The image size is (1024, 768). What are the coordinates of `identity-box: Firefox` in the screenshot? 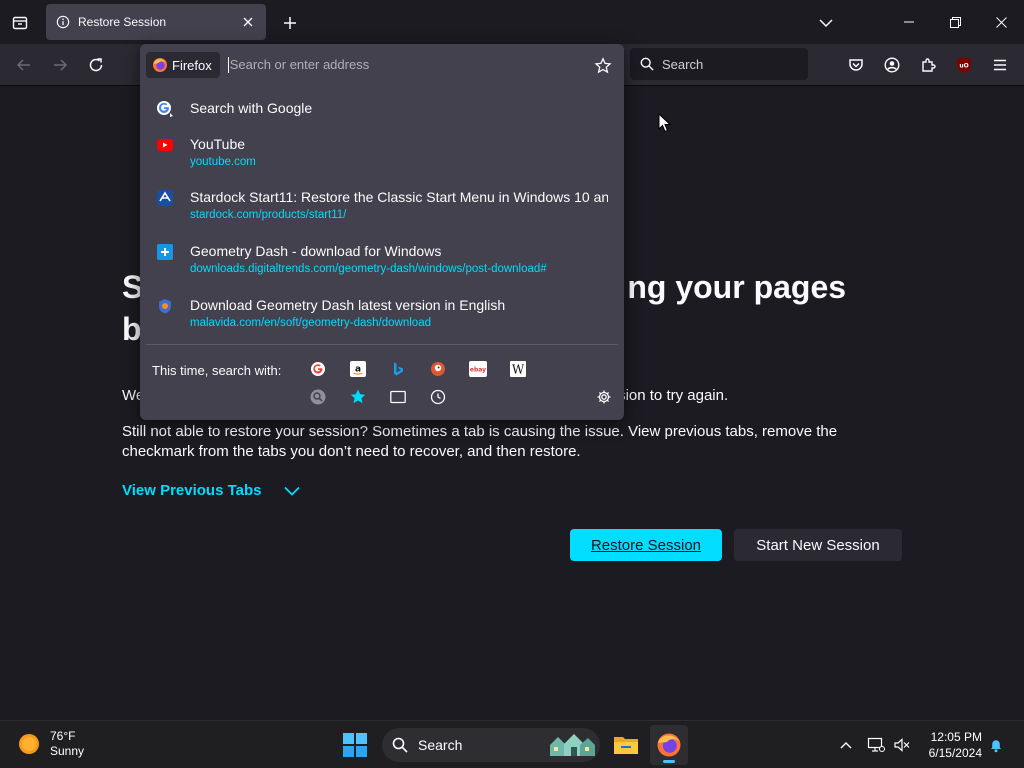 It's located at (183, 65).